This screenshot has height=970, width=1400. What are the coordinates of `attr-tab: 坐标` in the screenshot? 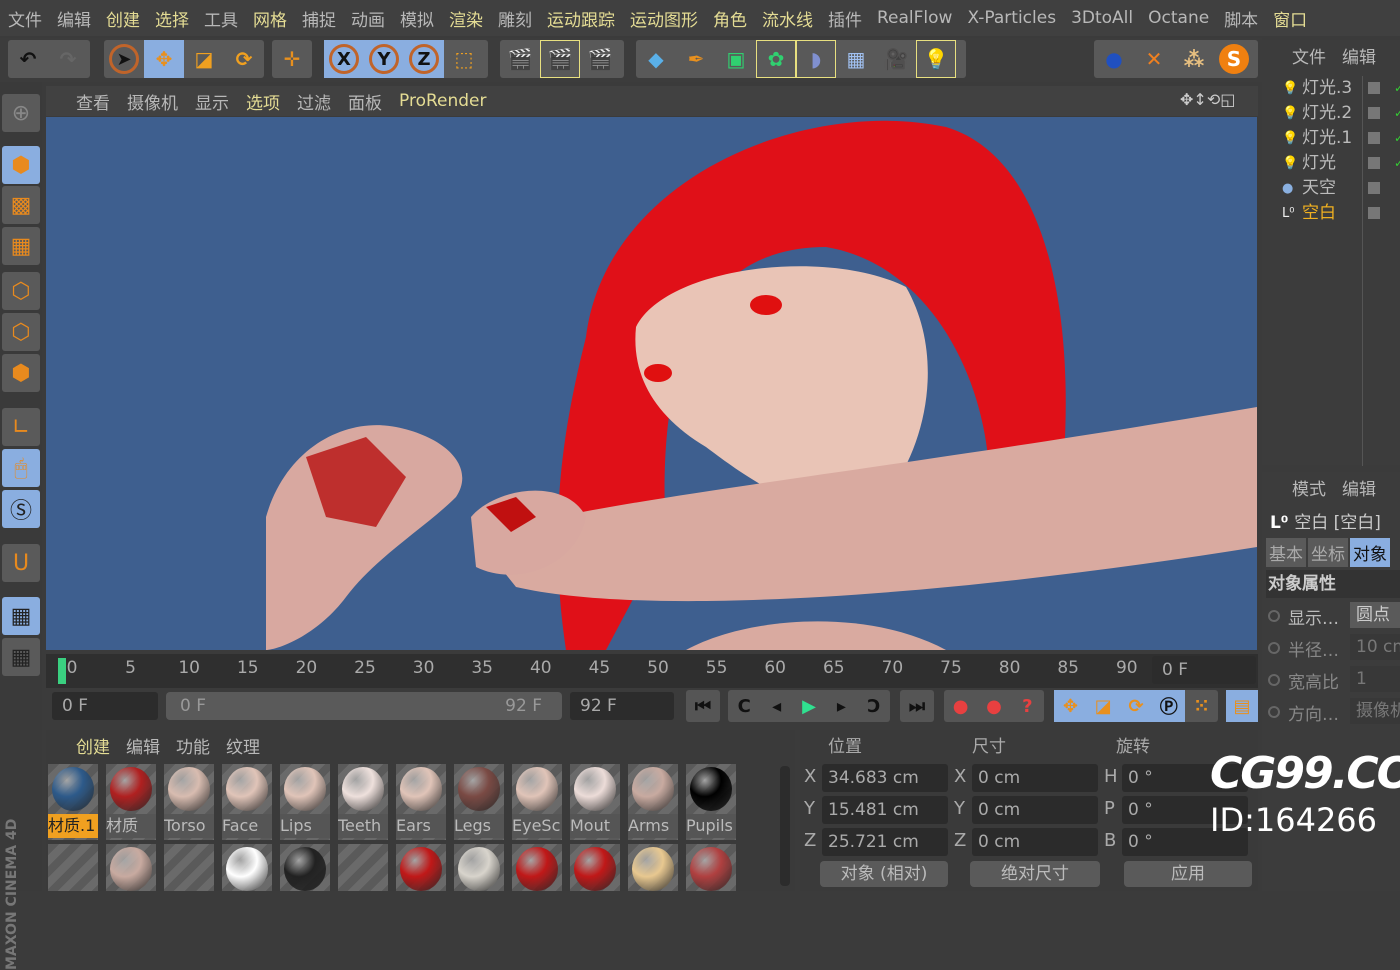 It's located at (1328, 552).